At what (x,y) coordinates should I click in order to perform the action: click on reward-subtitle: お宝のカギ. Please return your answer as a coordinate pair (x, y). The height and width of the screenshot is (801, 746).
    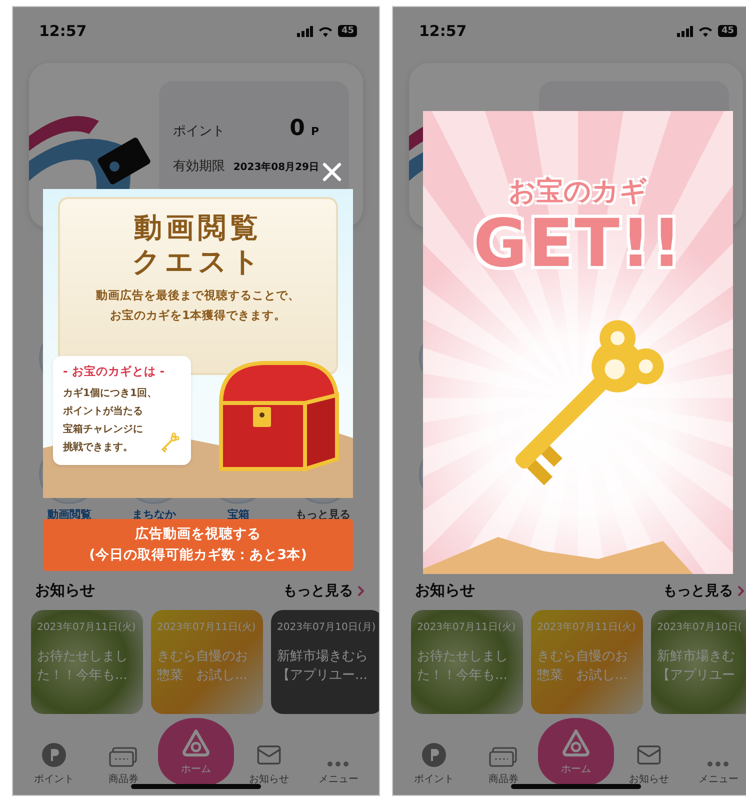
    Looking at the image, I should click on (578, 192).